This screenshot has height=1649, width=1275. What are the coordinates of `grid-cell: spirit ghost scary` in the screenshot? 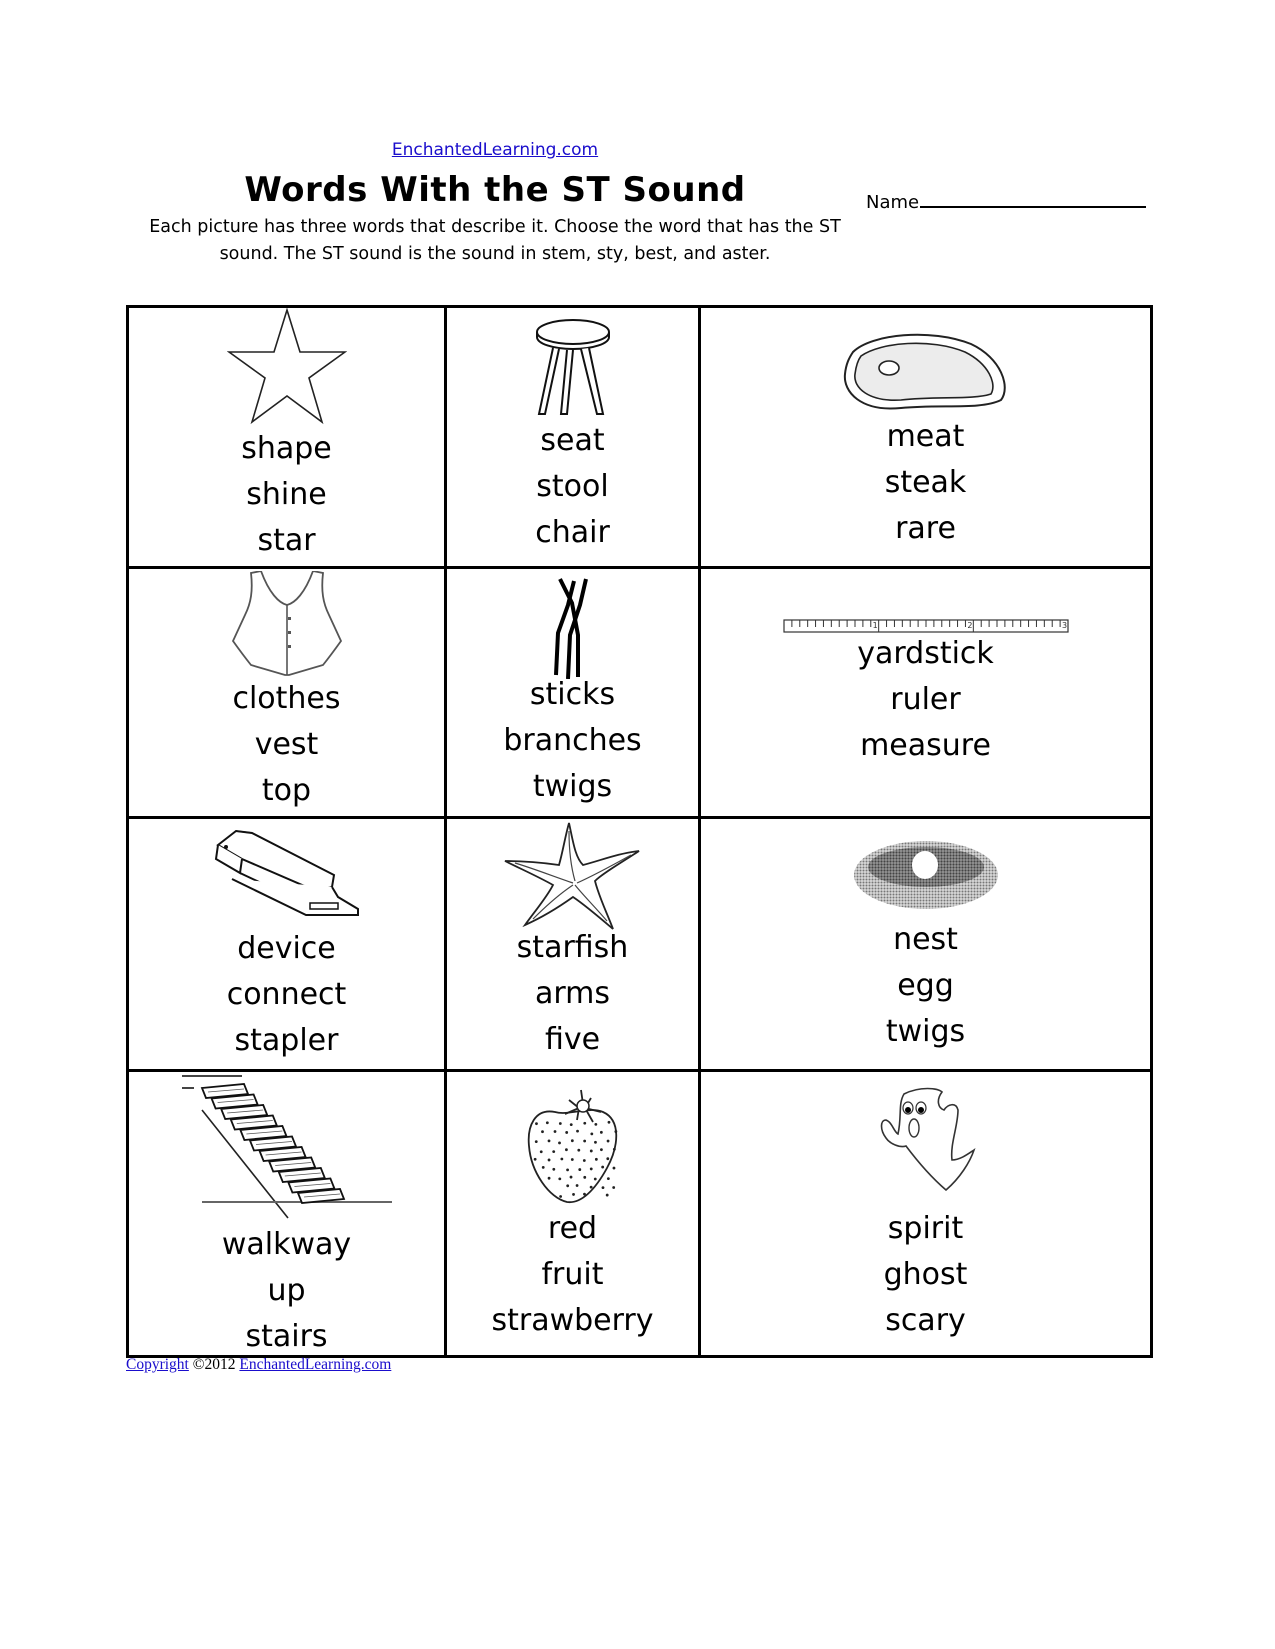 It's located at (925, 1213).